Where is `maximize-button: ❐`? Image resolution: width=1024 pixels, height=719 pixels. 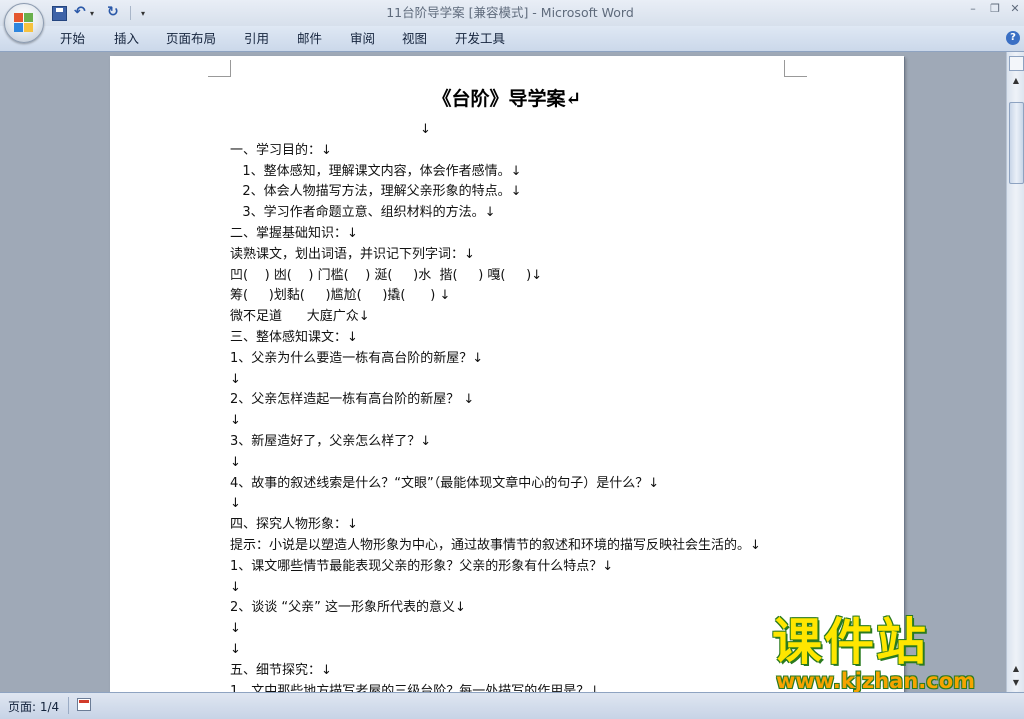
maximize-button: ❐ is located at coordinates (995, 9).